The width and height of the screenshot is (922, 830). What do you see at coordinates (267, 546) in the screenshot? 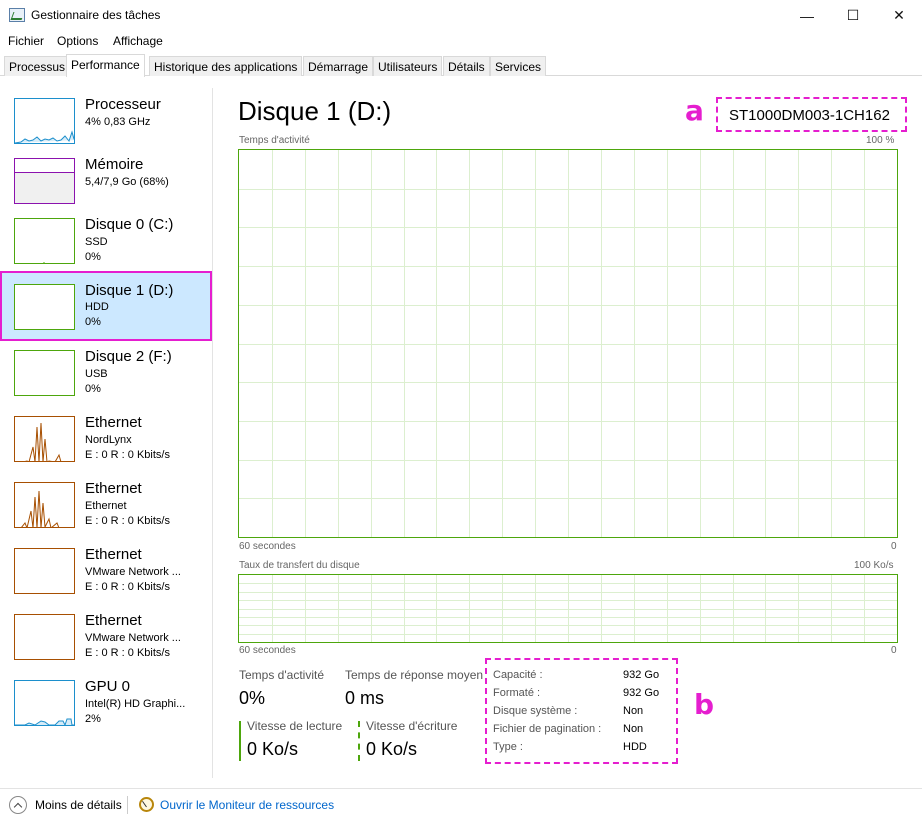
I see `activity-graph-time: 60 secondes` at bounding box center [267, 546].